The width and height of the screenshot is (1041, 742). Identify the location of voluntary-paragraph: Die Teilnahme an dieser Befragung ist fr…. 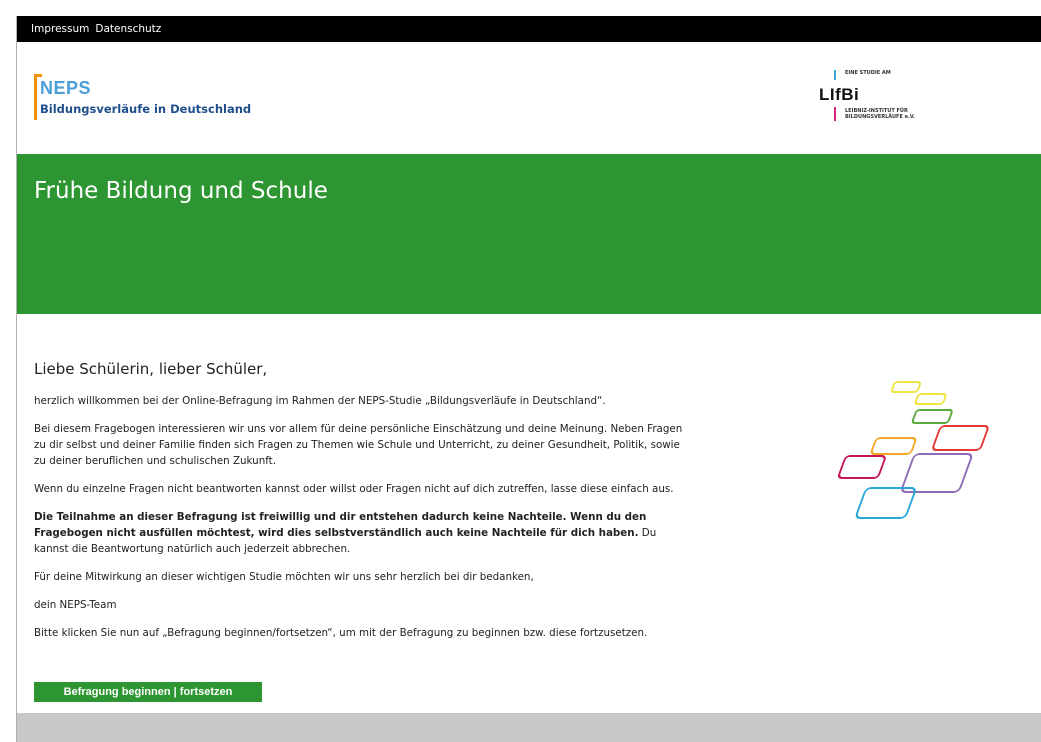
(364, 533).